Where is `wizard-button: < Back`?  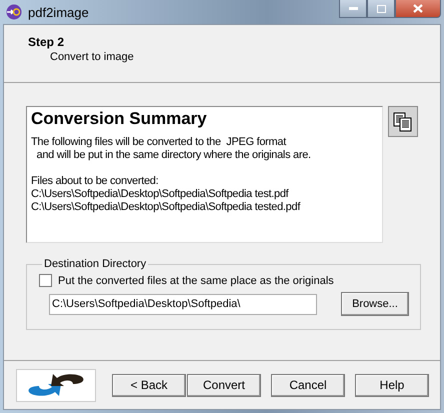 wizard-button: < Back is located at coordinates (149, 385).